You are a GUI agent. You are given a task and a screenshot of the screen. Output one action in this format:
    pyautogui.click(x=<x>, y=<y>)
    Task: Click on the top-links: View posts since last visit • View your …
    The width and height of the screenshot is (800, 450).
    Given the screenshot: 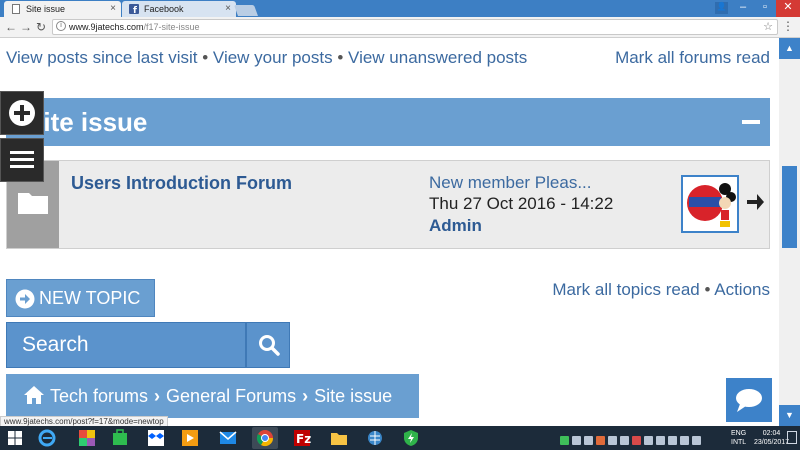 What is the action you would take?
    pyautogui.click(x=388, y=58)
    